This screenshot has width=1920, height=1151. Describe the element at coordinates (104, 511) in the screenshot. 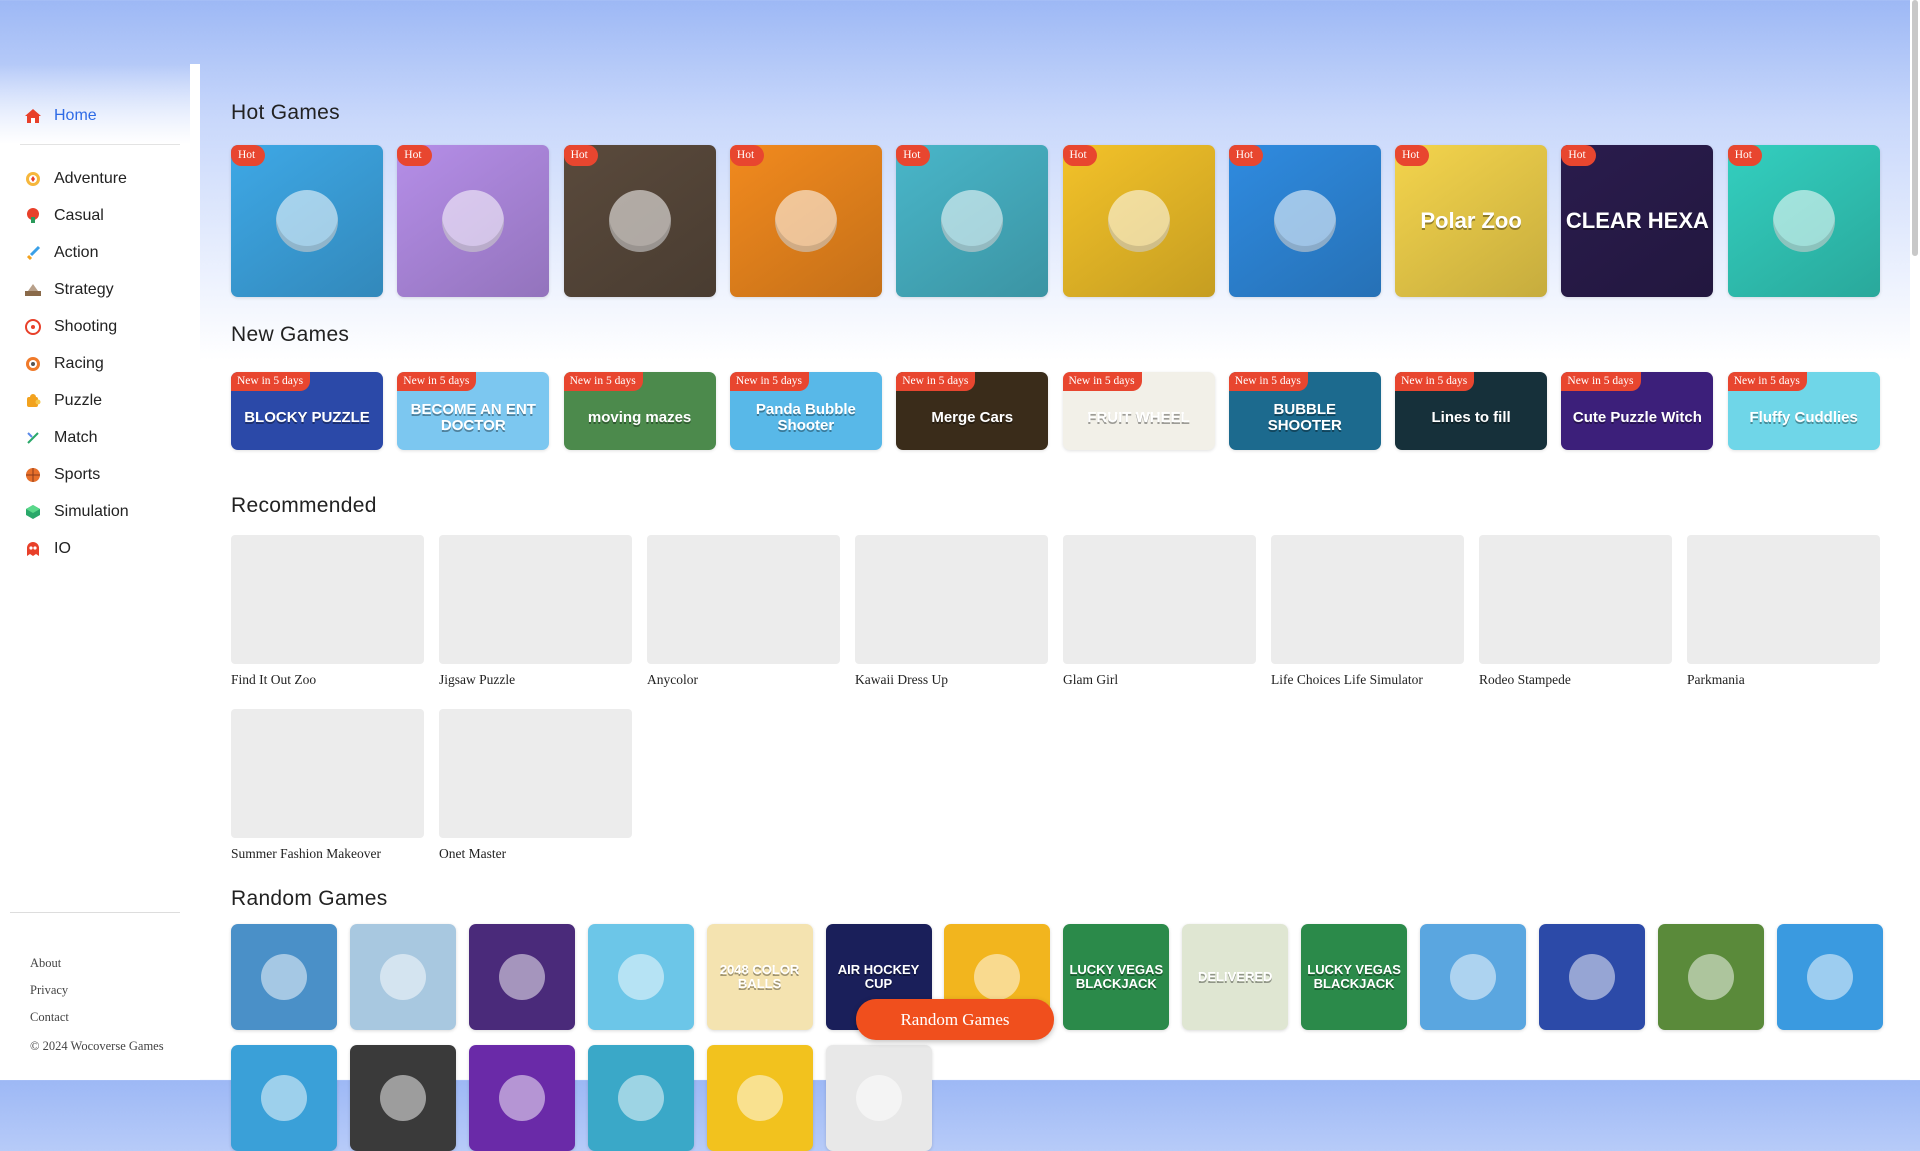

I see `sidebar-item-simulation: Simulation` at that location.